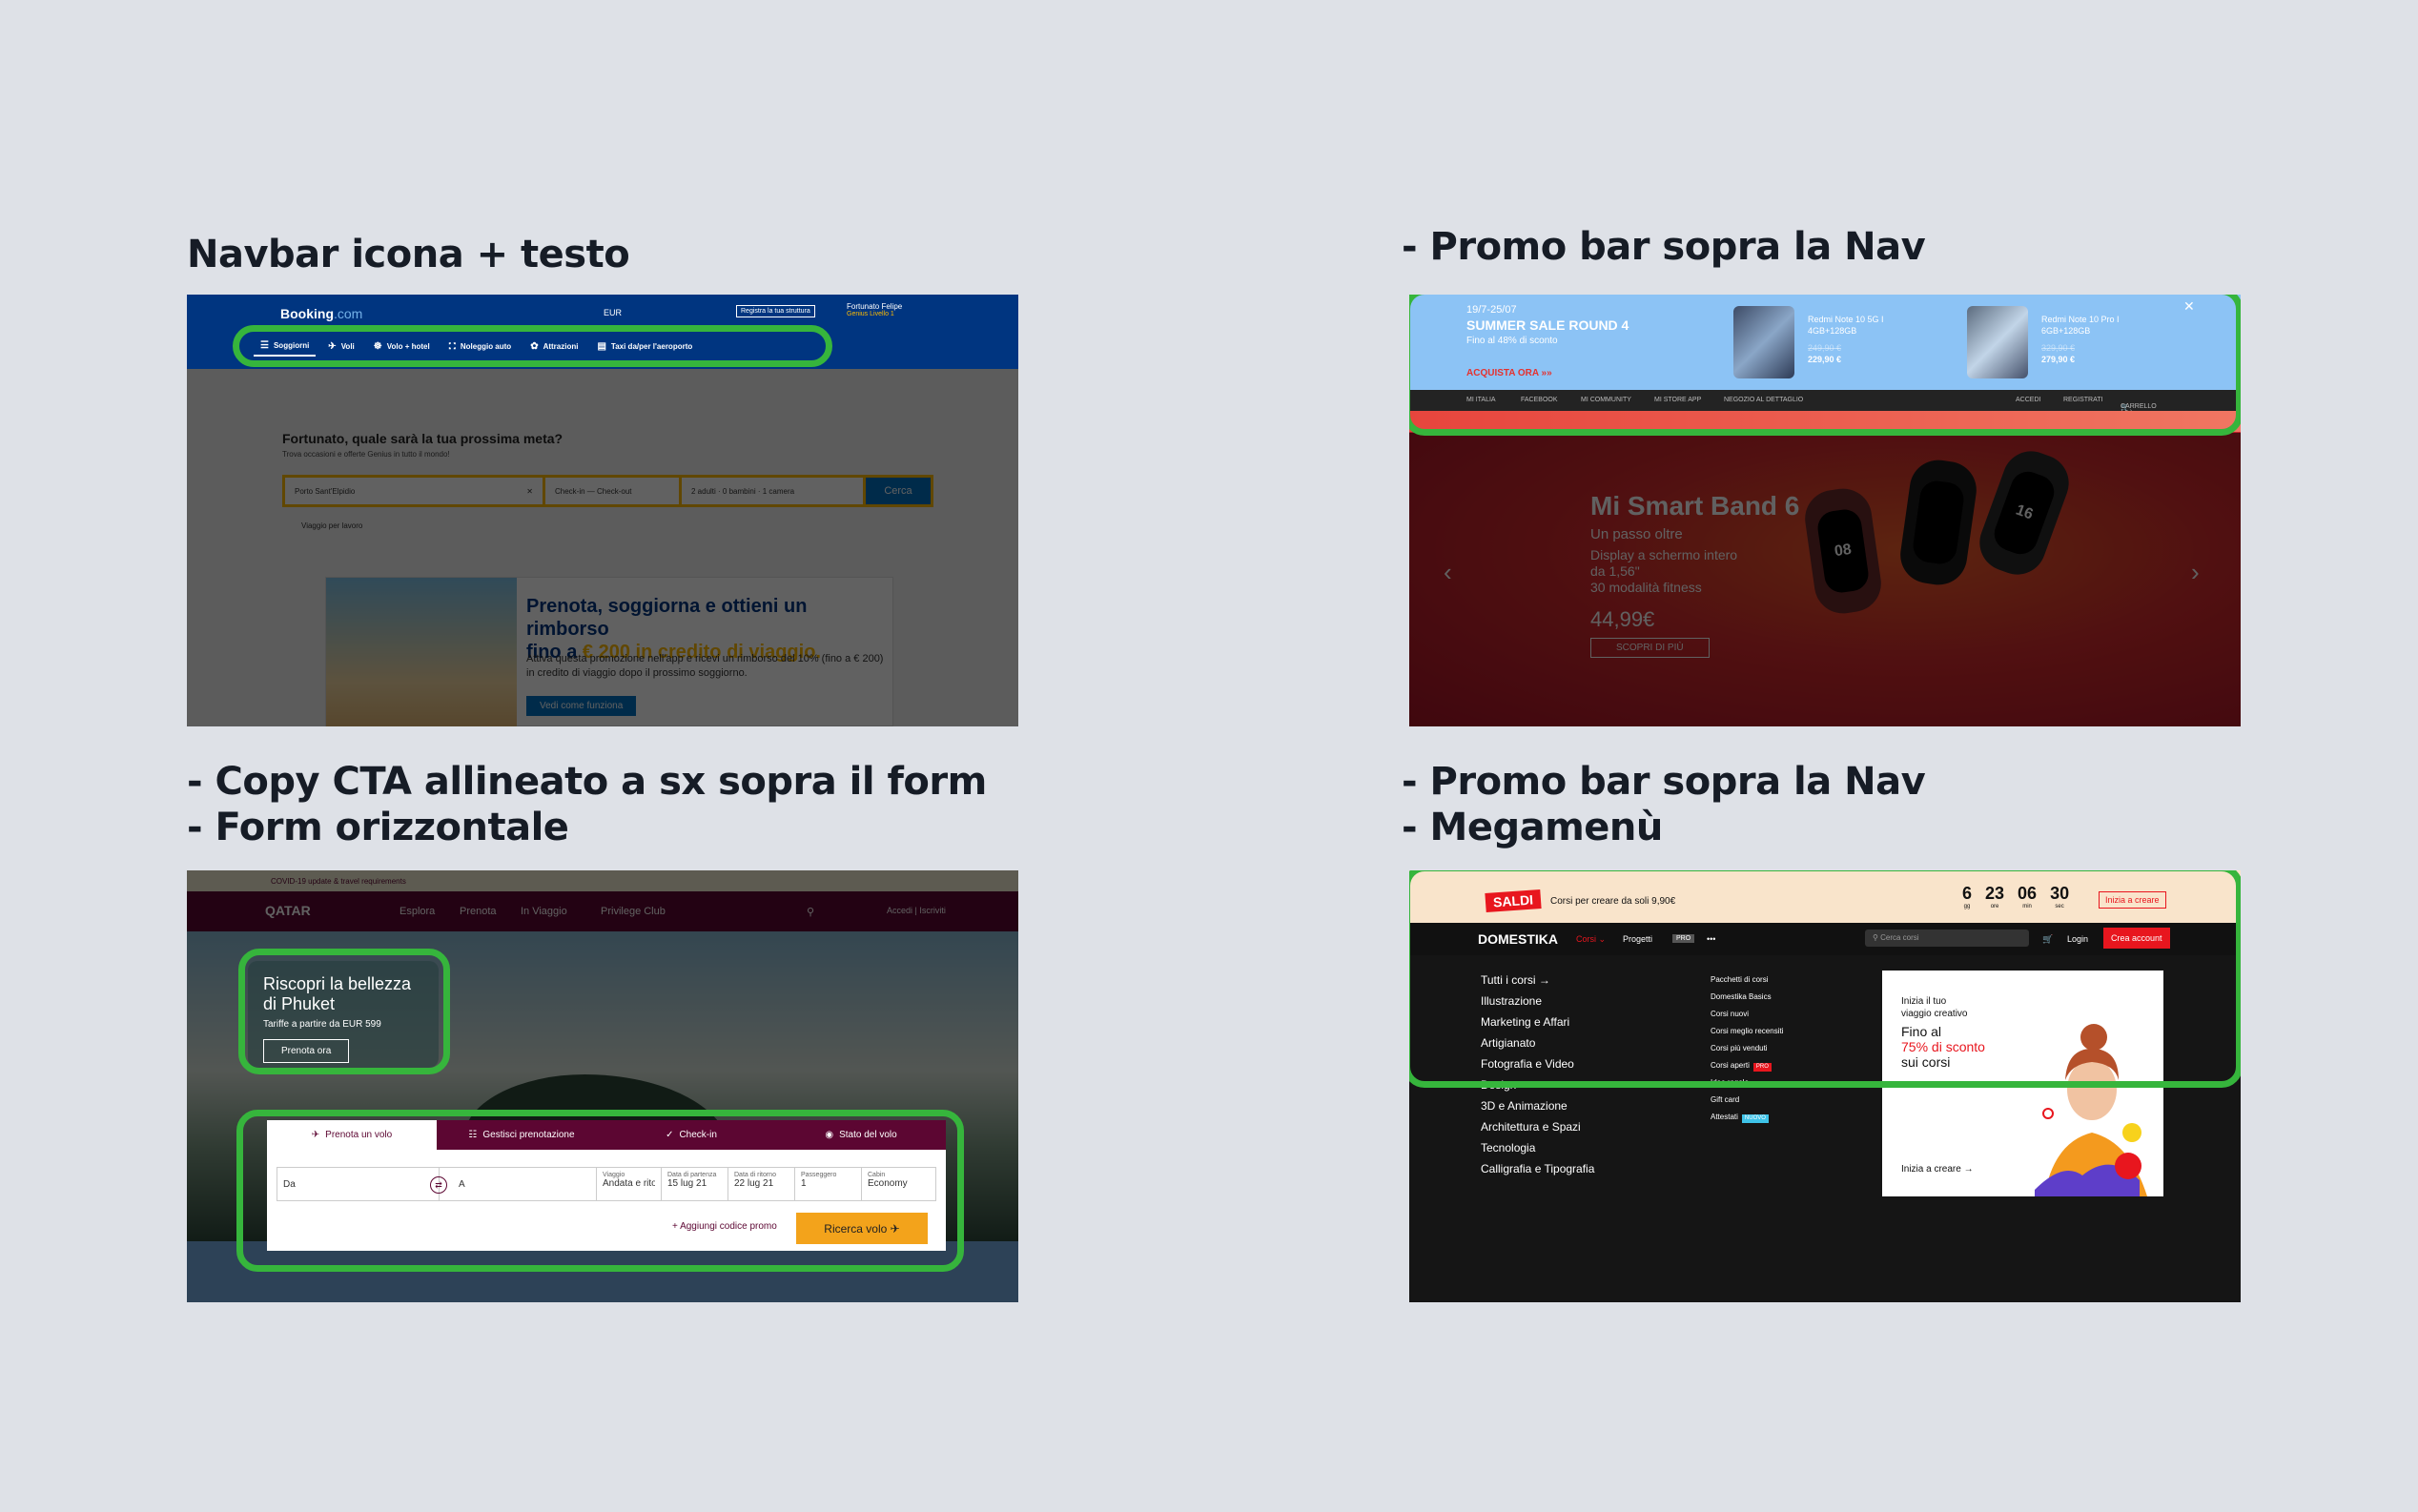 The height and width of the screenshot is (1512, 2418). I want to click on search-button: Cerca, so click(898, 491).